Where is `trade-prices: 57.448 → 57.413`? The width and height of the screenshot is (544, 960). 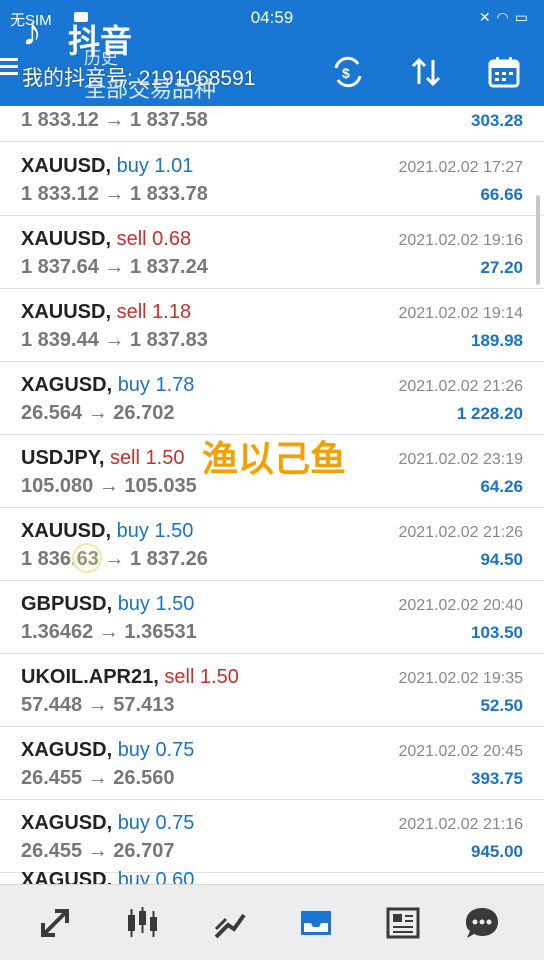 trade-prices: 57.448 → 57.413 is located at coordinates (98, 705).